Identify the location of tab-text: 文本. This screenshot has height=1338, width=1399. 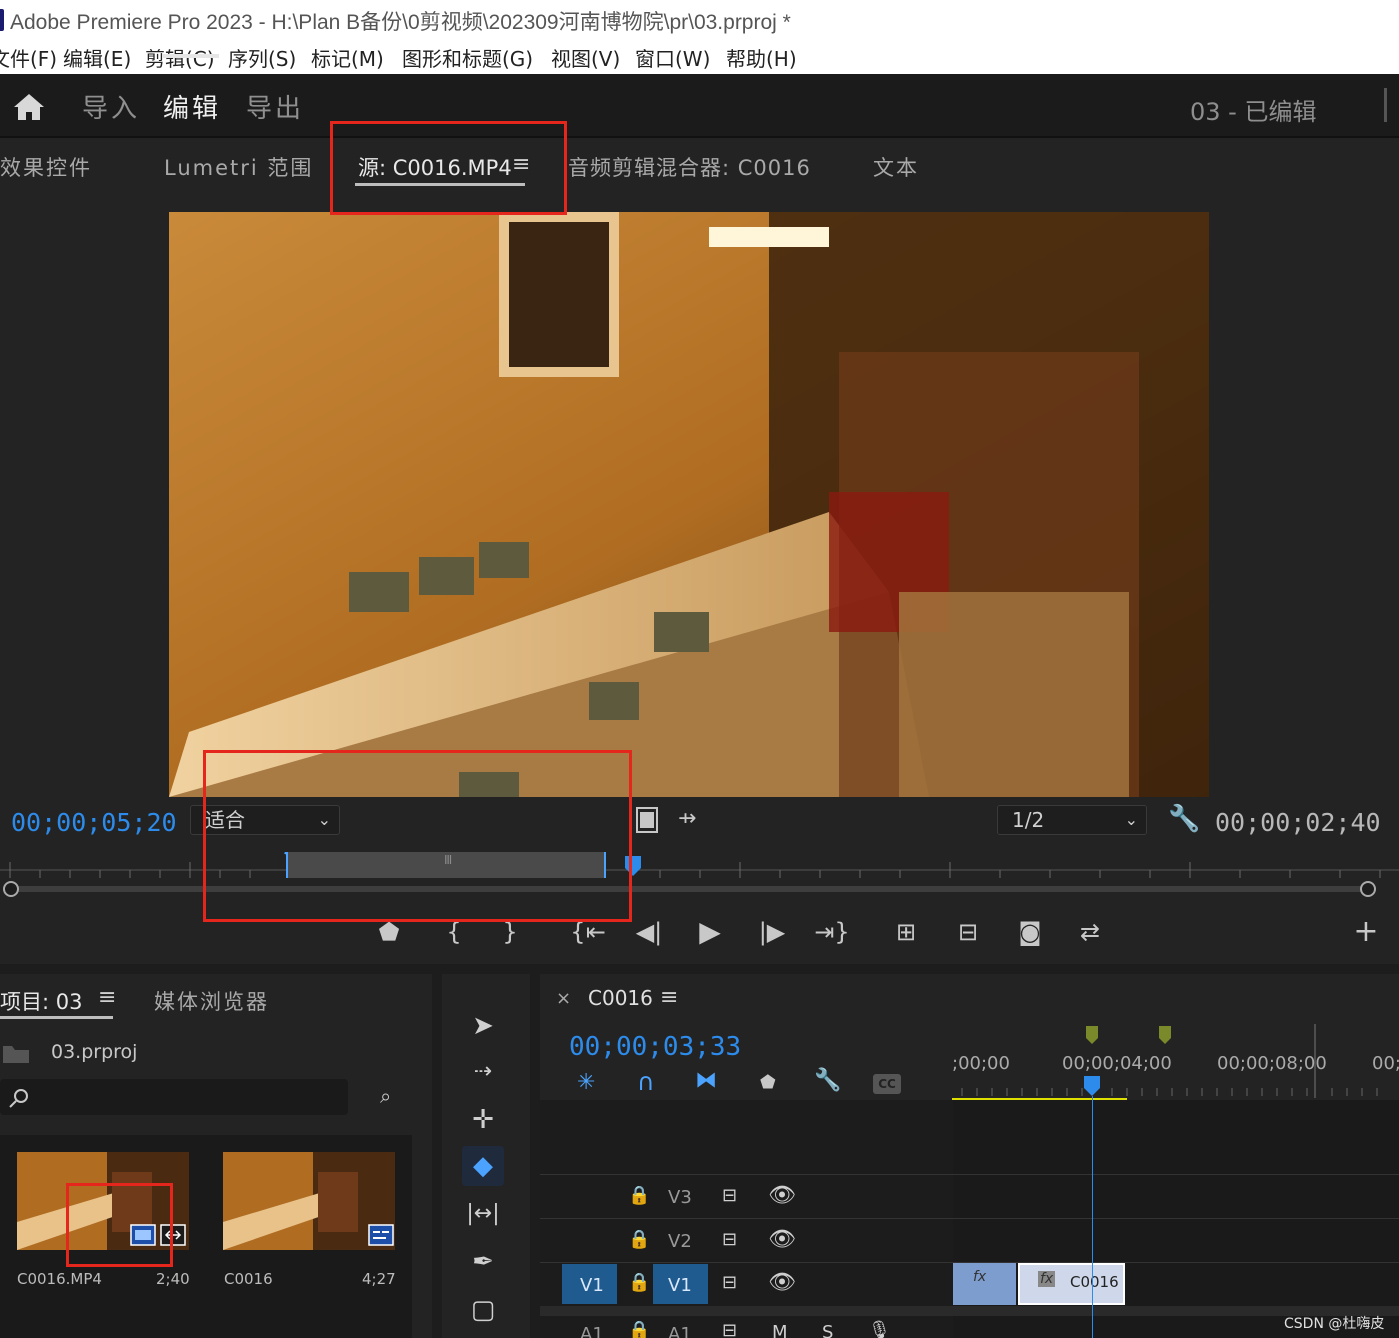
(896, 167).